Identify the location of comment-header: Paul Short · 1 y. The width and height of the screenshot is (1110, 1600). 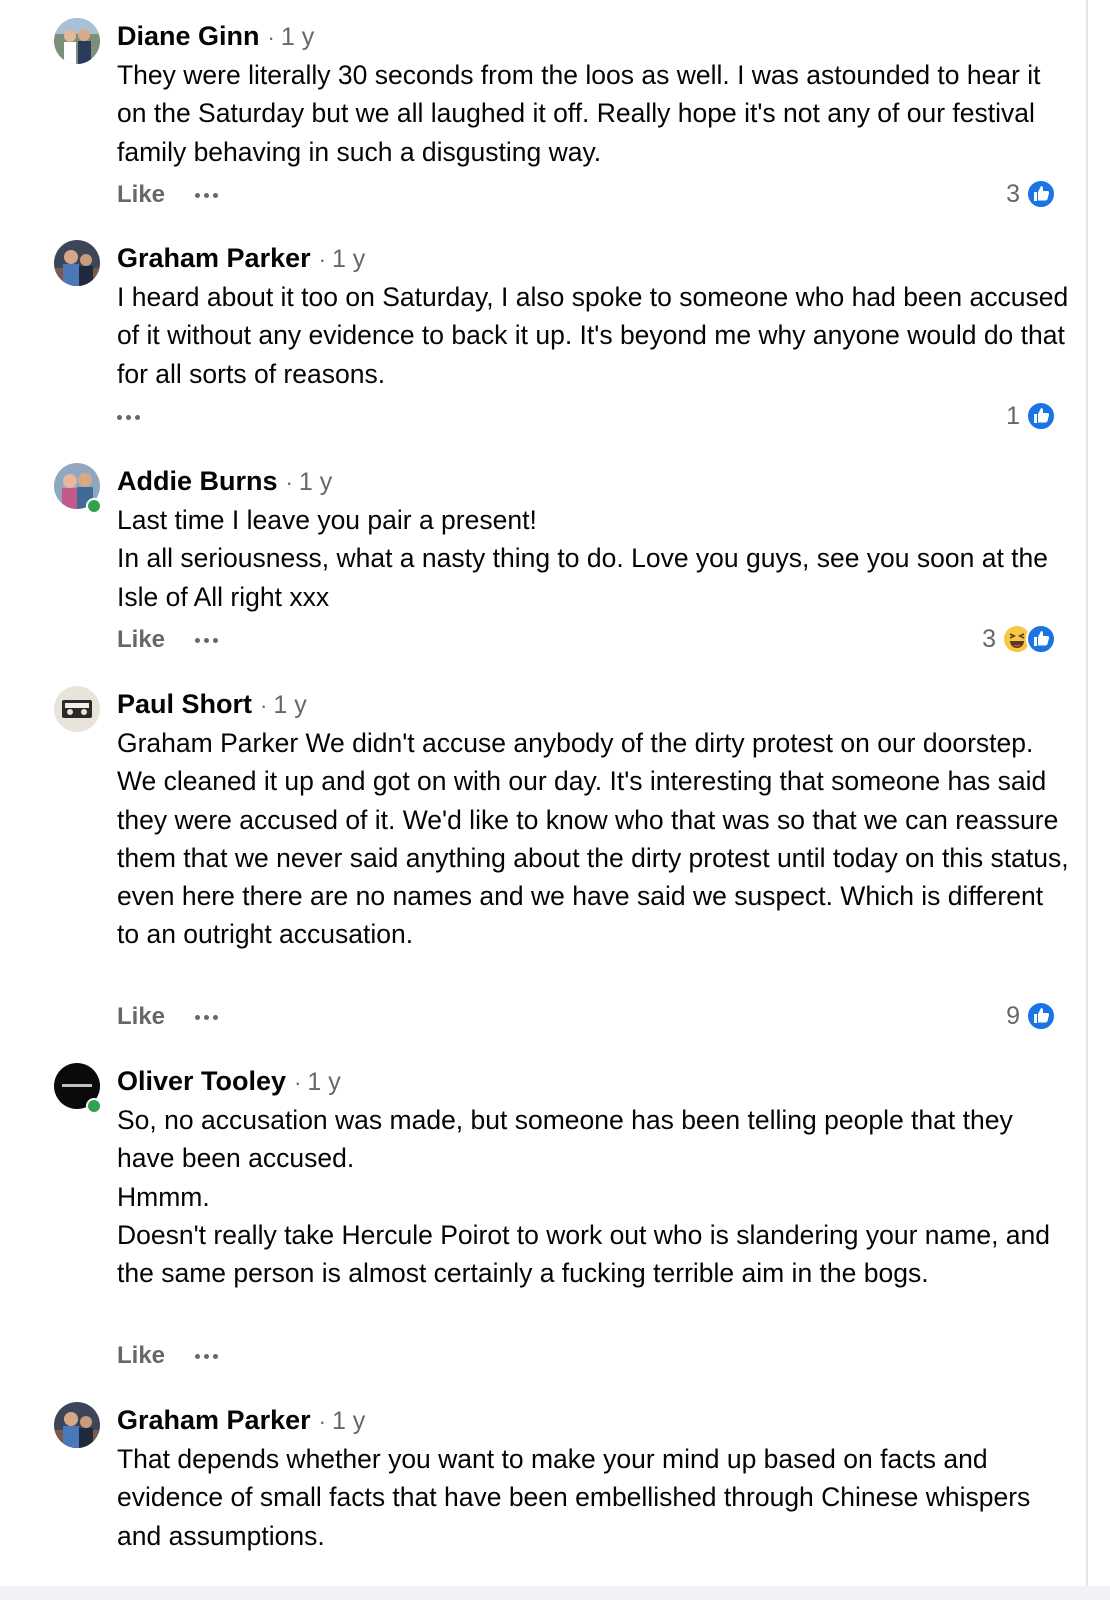
(212, 705).